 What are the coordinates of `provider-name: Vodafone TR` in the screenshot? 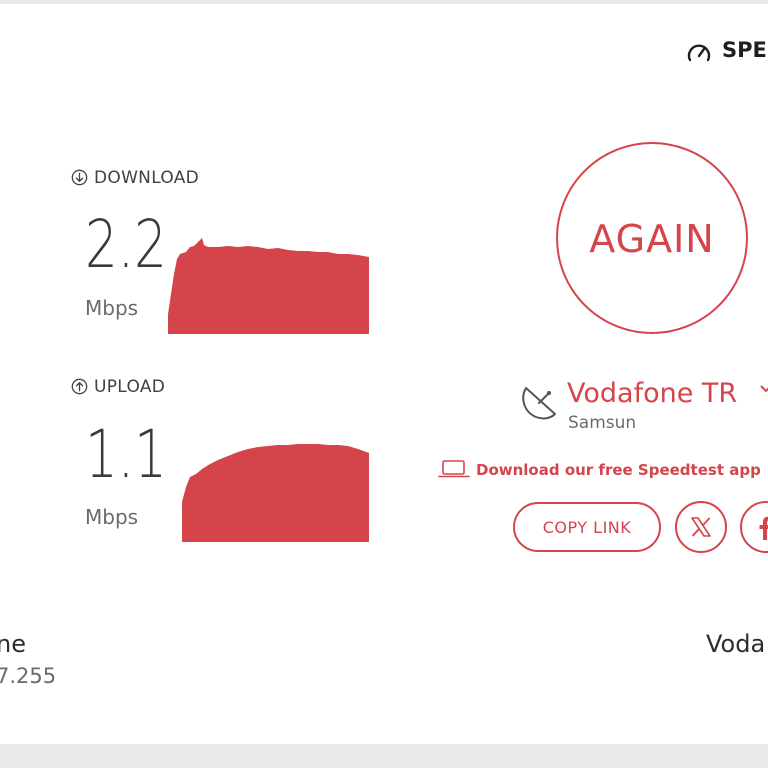 It's located at (652, 393).